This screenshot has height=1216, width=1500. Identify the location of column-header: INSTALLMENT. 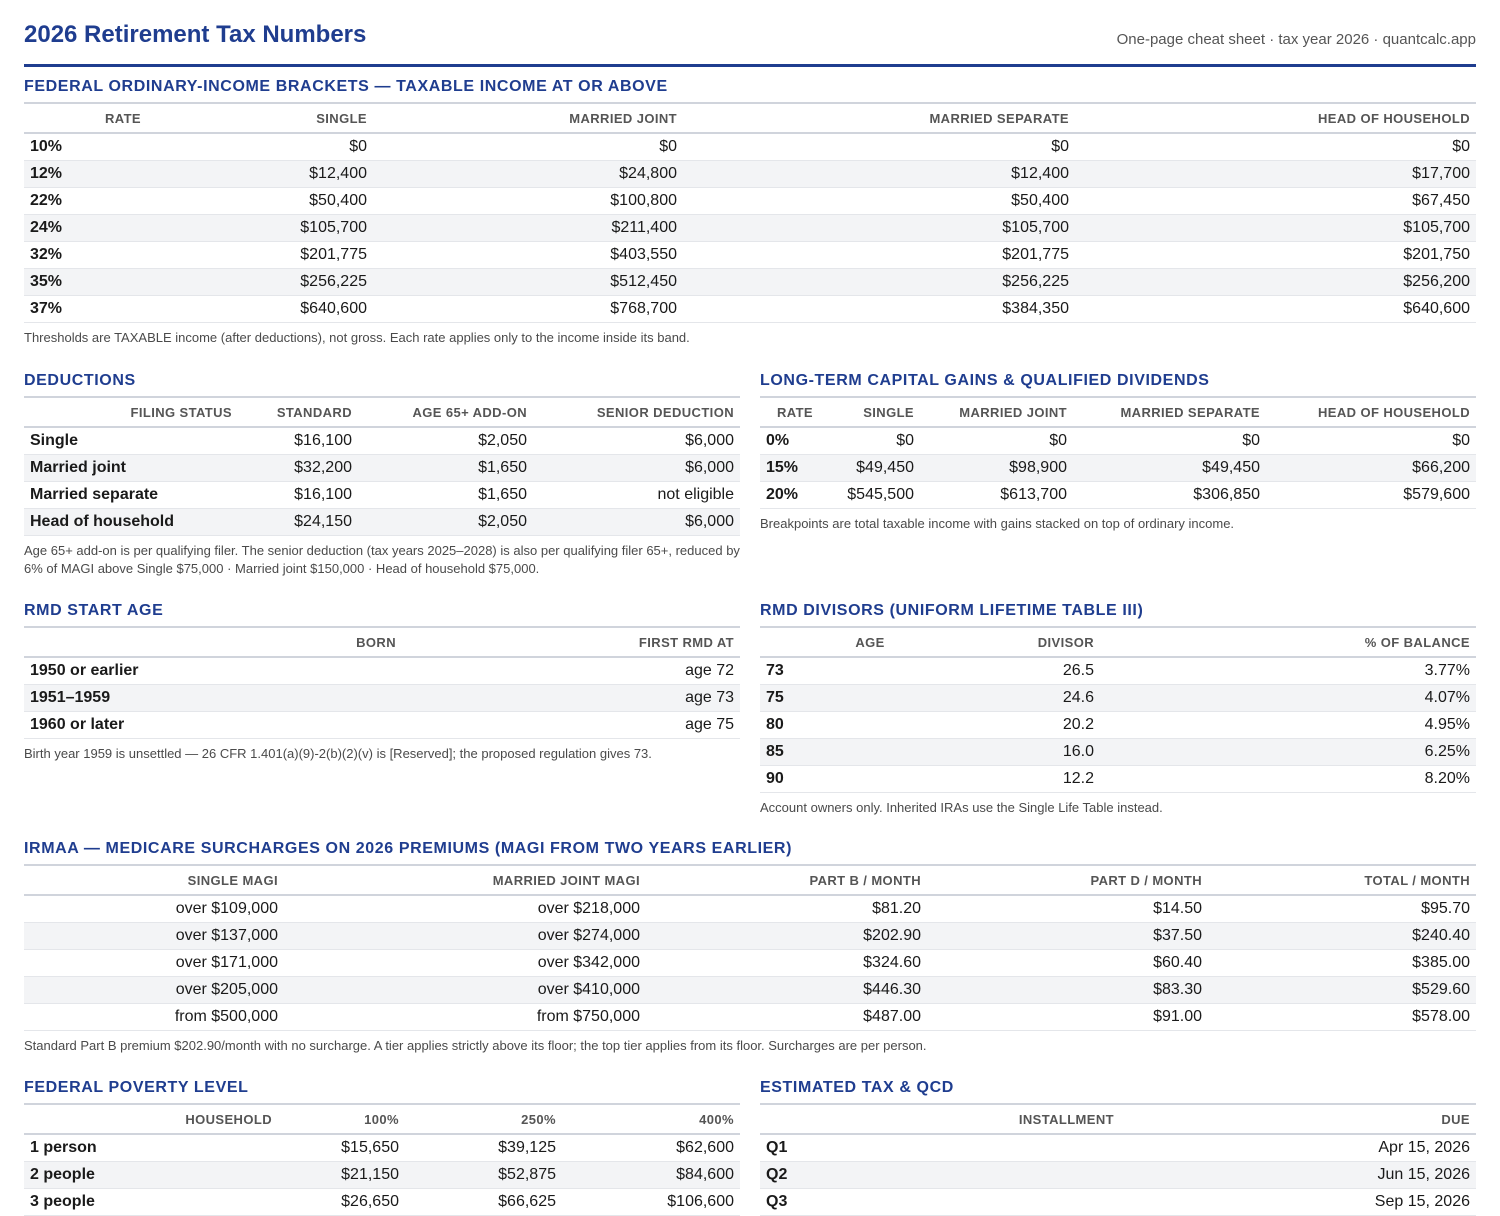
(940, 1119).